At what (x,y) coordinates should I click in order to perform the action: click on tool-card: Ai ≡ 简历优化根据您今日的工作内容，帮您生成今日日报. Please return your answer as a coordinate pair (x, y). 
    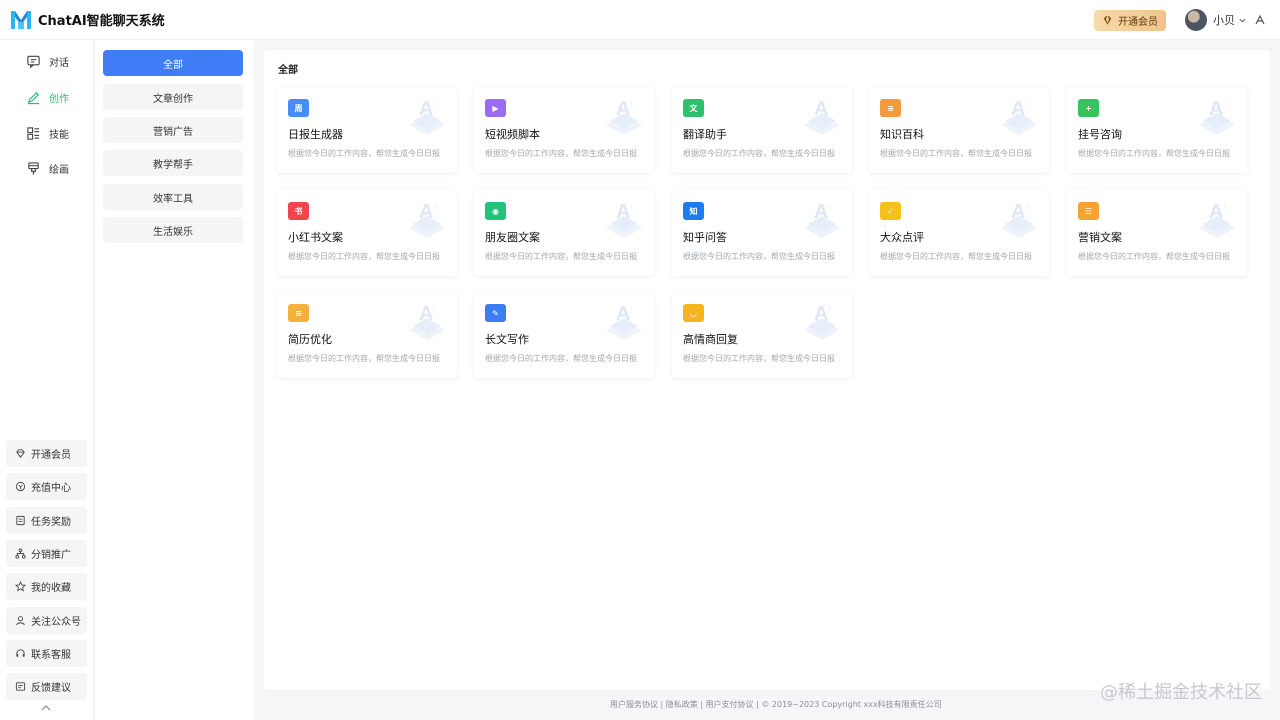
    Looking at the image, I should click on (367, 335).